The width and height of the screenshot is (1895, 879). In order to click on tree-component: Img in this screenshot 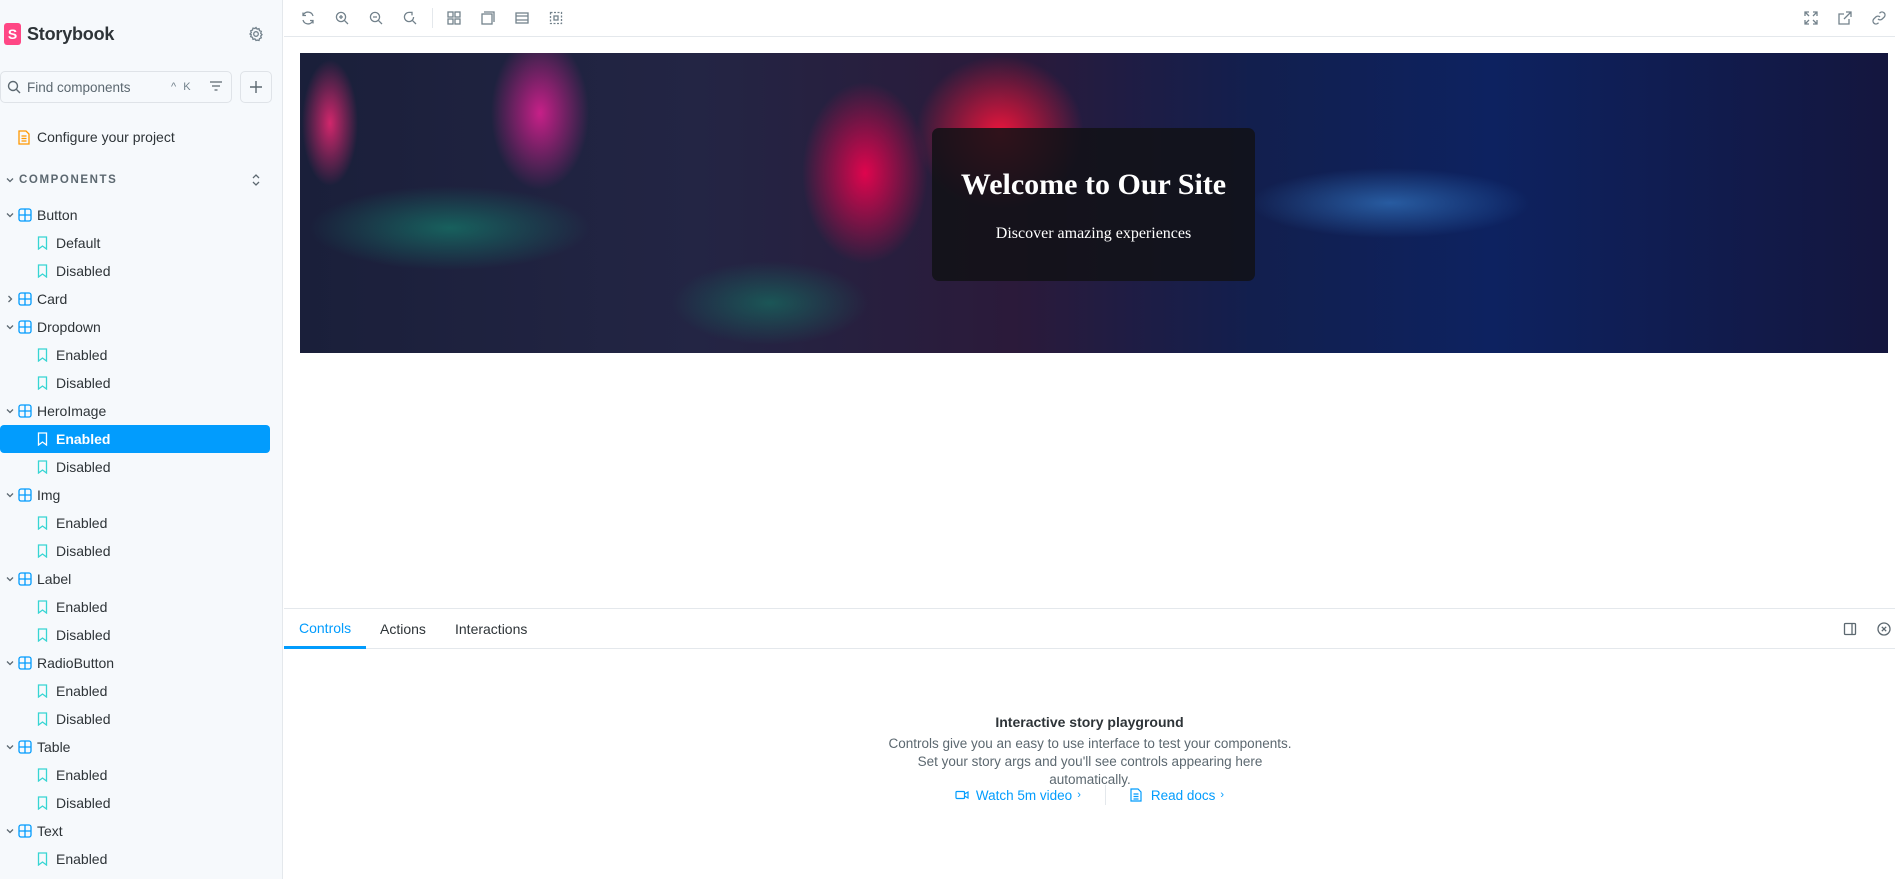, I will do `click(141, 495)`.